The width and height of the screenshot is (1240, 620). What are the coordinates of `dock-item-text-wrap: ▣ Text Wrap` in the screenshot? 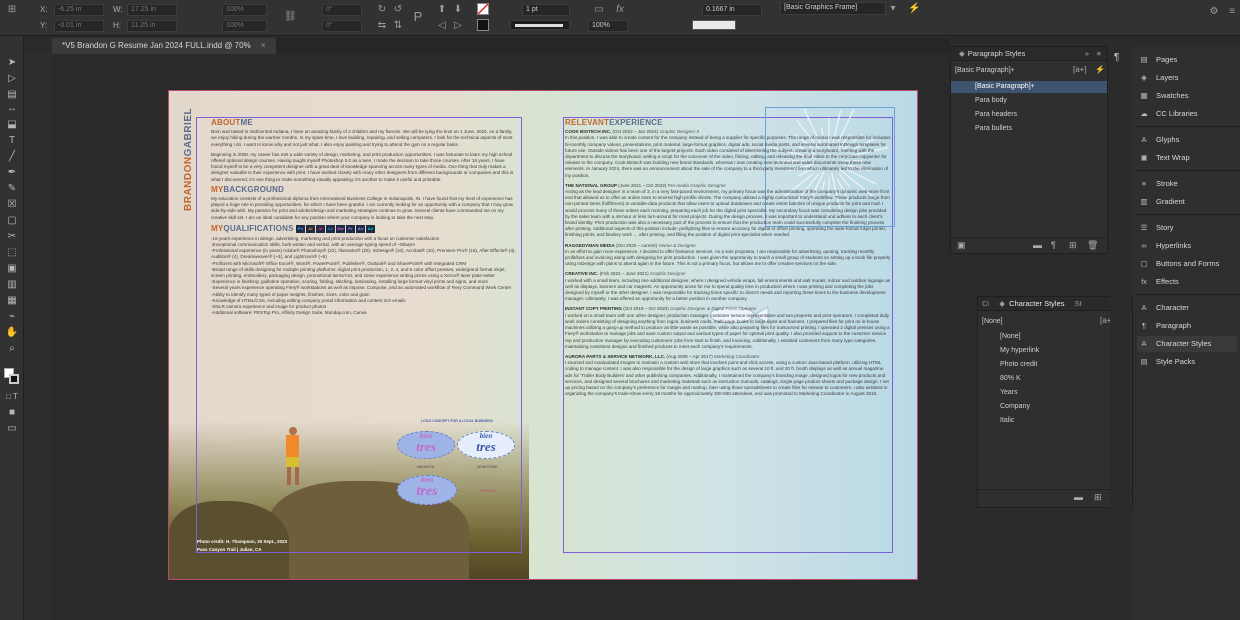 It's located at (1187, 158).